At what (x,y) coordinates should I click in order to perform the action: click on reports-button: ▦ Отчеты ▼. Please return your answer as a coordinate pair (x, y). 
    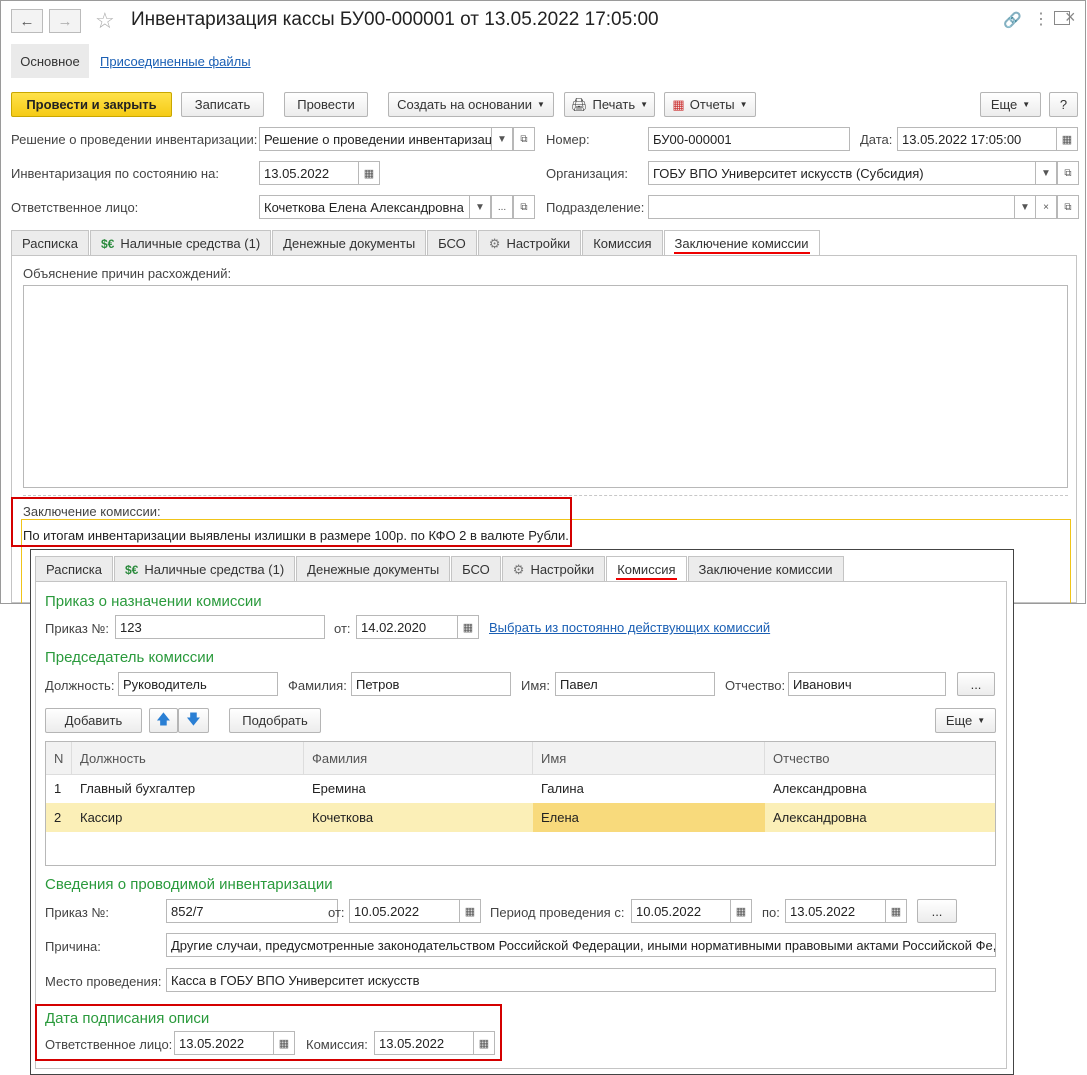
    Looking at the image, I should click on (710, 104).